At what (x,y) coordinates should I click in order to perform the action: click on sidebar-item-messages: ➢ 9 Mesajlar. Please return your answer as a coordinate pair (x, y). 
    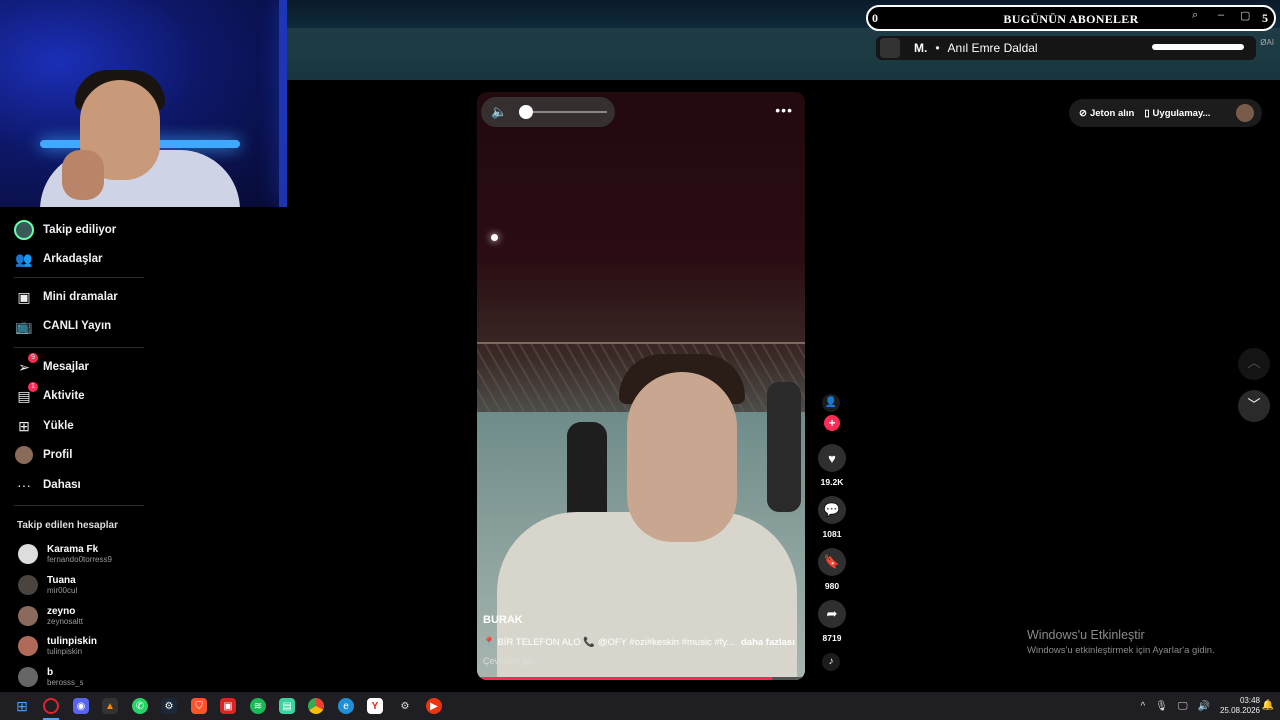
    Looking at the image, I should click on (52, 365).